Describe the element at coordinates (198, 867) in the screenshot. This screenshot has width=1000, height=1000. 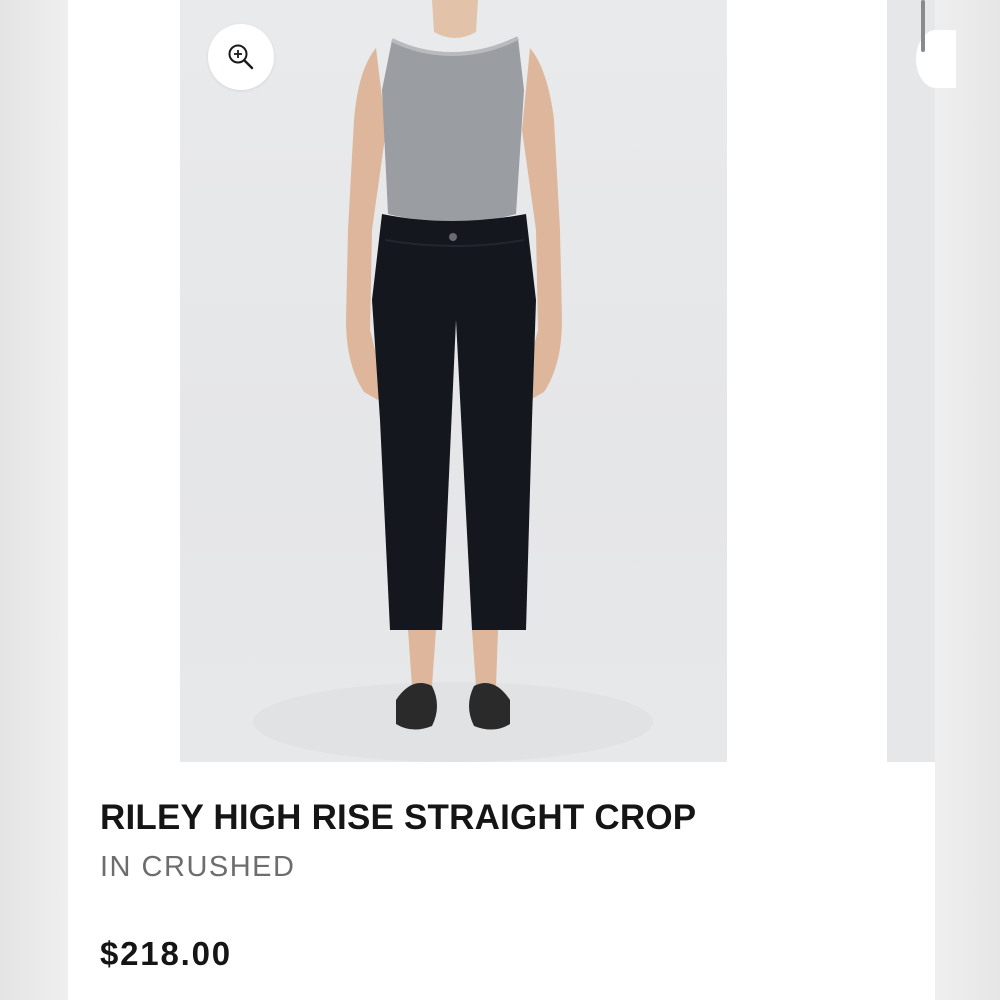
I see `product-color: IN CRUSHED` at that location.